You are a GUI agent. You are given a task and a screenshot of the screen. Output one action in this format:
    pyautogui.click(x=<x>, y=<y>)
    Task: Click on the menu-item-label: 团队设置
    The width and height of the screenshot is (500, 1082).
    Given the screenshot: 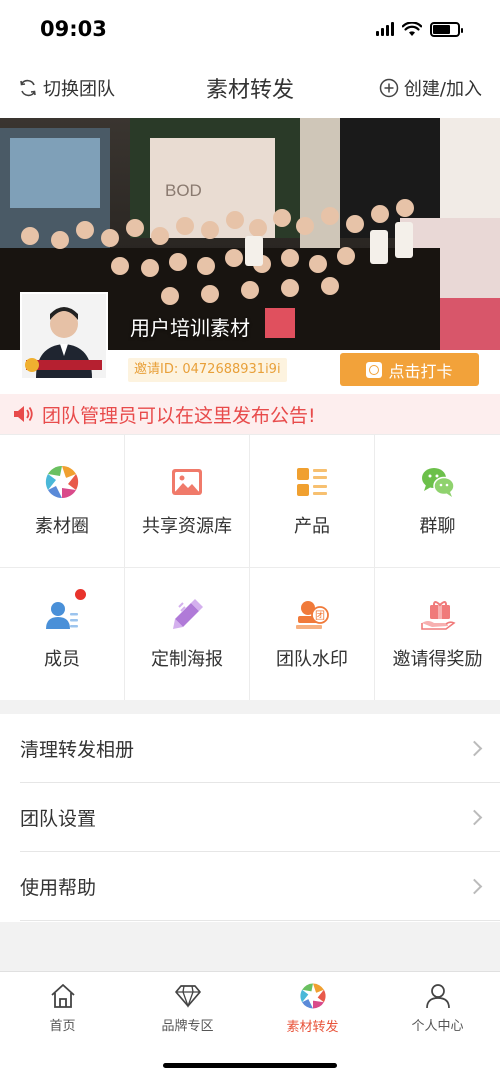 What is the action you would take?
    pyautogui.click(x=58, y=818)
    